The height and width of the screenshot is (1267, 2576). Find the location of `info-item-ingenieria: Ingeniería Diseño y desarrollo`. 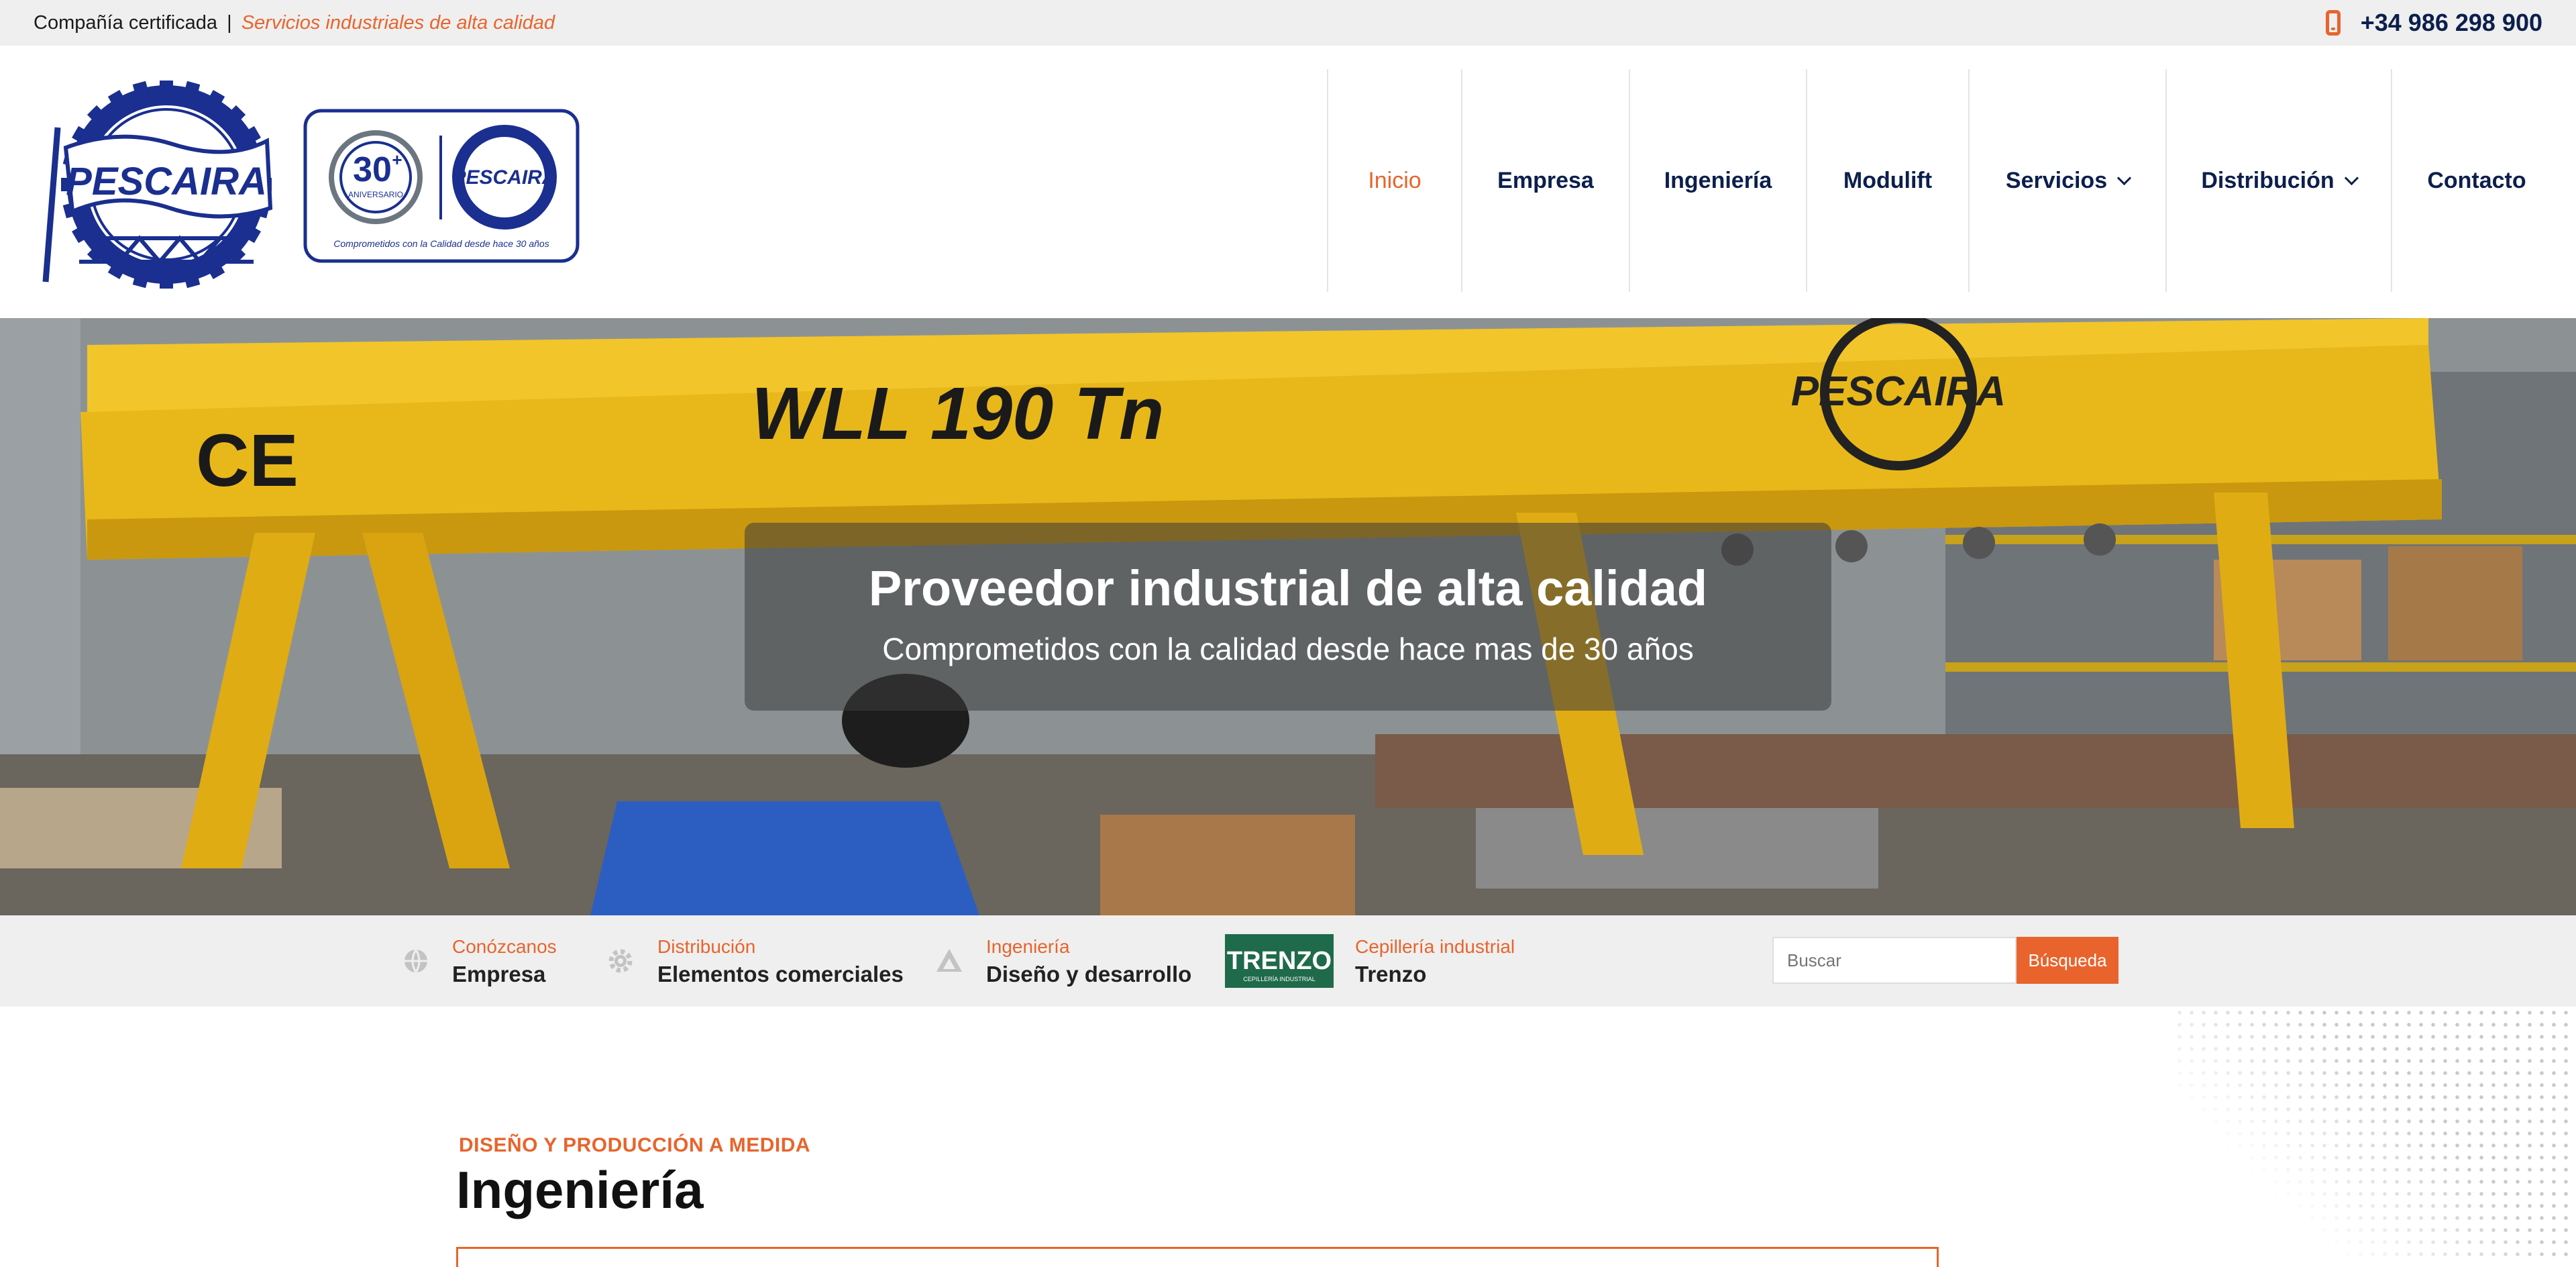

info-item-ingenieria: Ingeniería Diseño y desarrollo is located at coordinates (1063, 961).